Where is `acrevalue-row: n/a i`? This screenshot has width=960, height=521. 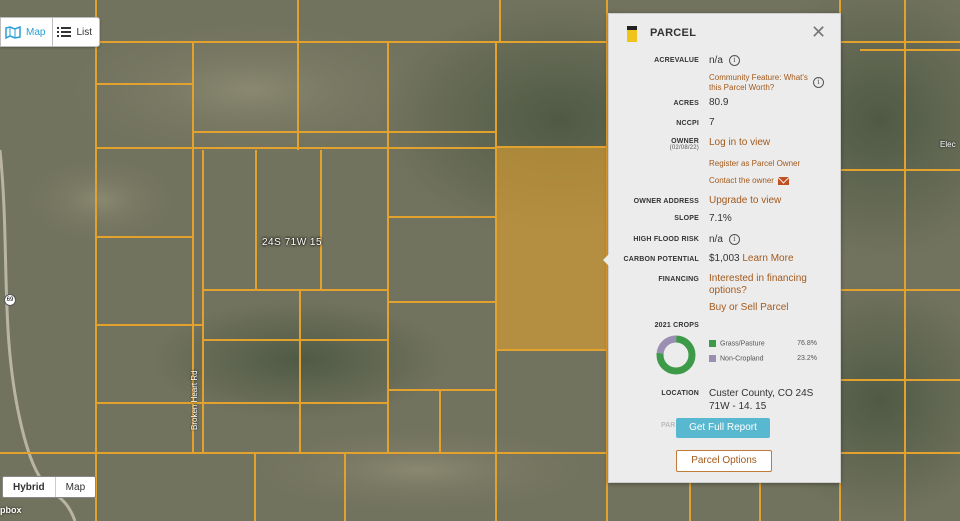
acrevalue-row: n/a i is located at coordinates (724, 60).